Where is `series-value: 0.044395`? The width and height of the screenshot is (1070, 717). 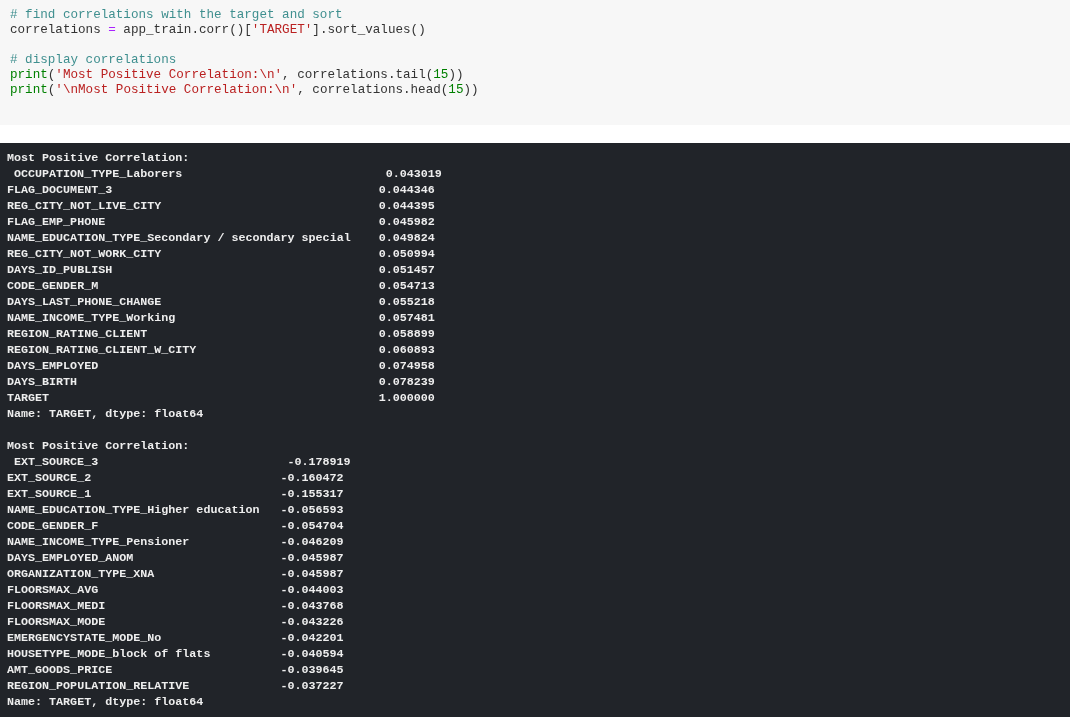 series-value: 0.044395 is located at coordinates (406, 206).